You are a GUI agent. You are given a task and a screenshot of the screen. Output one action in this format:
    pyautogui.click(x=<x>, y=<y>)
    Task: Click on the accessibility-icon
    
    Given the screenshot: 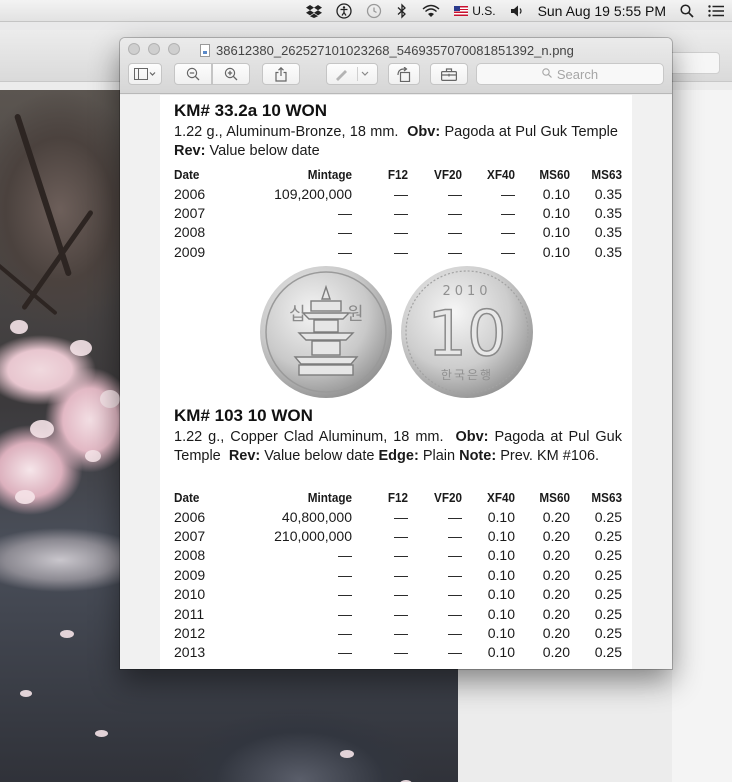 What is the action you would take?
    pyautogui.click(x=344, y=11)
    